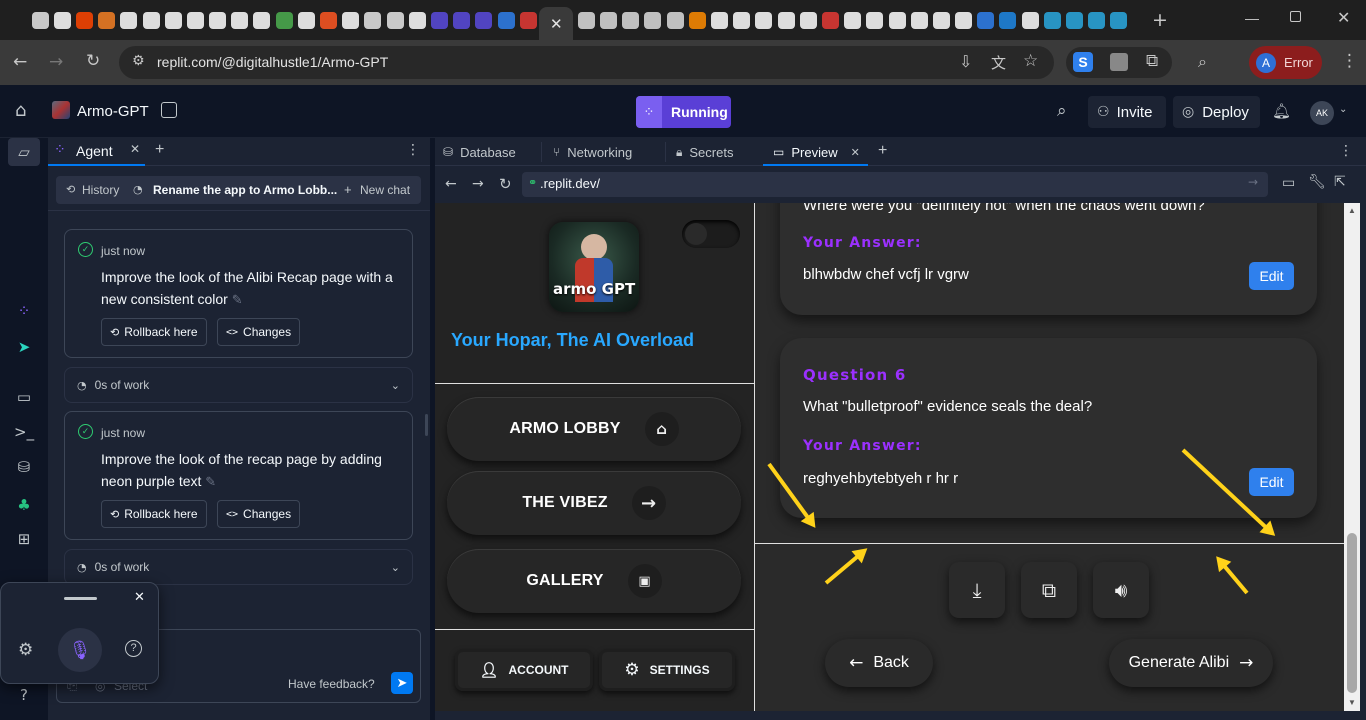 Image resolution: width=1366 pixels, height=720 pixels. I want to click on assistant-icon: ➤, so click(24, 348).